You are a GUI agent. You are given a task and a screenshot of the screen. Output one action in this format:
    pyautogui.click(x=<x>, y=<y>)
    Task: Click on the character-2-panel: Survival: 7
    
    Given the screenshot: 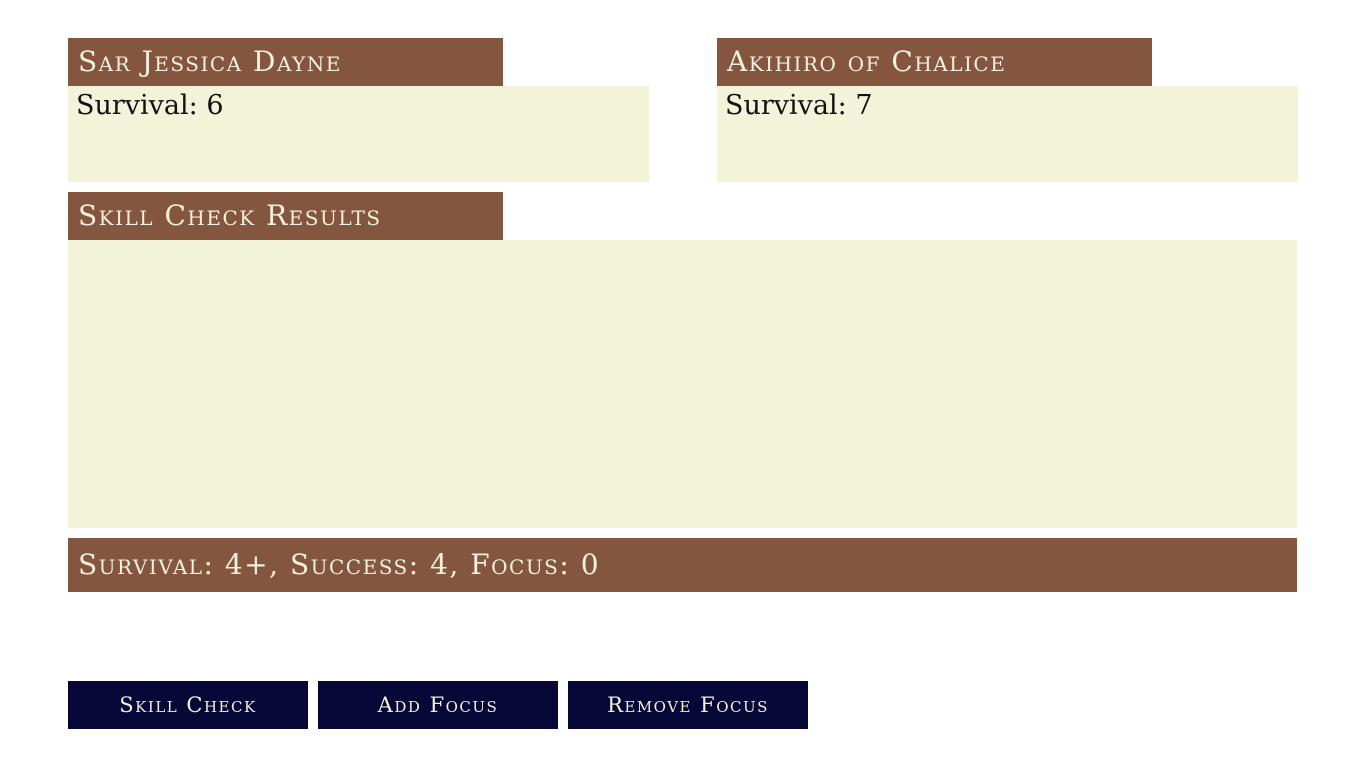 What is the action you would take?
    pyautogui.click(x=1007, y=134)
    